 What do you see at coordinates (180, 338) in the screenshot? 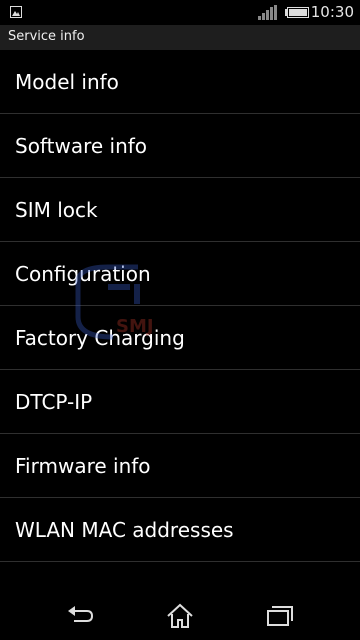
I see `menu-item-factory-charging: Factory Charging` at bounding box center [180, 338].